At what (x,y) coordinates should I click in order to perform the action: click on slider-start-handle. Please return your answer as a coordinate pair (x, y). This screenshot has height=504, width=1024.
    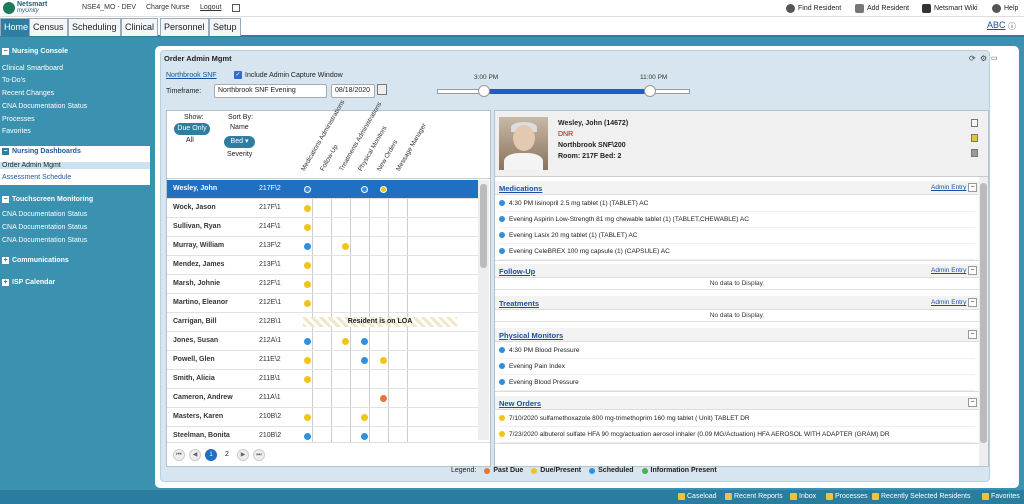
    Looking at the image, I should click on (484, 91).